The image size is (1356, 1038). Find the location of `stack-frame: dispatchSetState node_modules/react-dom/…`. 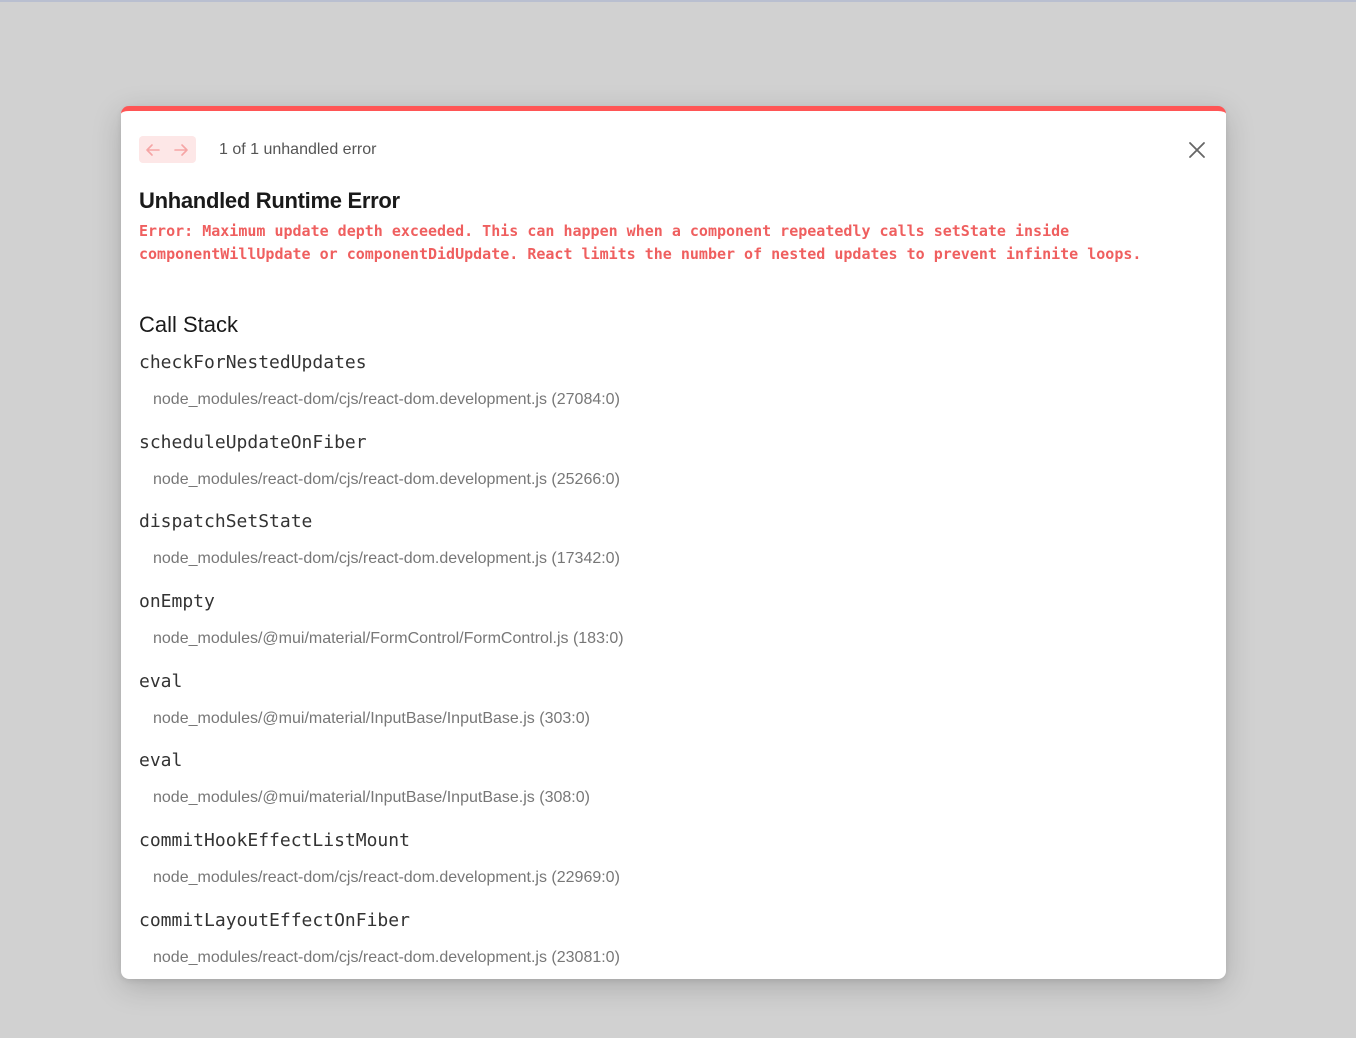

stack-frame: dispatchSetState node_modules/react-dom/… is located at coordinates (669, 546).